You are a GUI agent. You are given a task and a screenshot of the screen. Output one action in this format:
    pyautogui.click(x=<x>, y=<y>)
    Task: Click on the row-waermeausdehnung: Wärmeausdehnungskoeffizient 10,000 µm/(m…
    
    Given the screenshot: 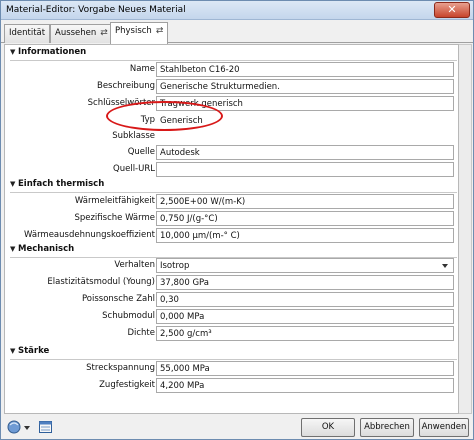 What is the action you would take?
    pyautogui.click(x=232, y=236)
    